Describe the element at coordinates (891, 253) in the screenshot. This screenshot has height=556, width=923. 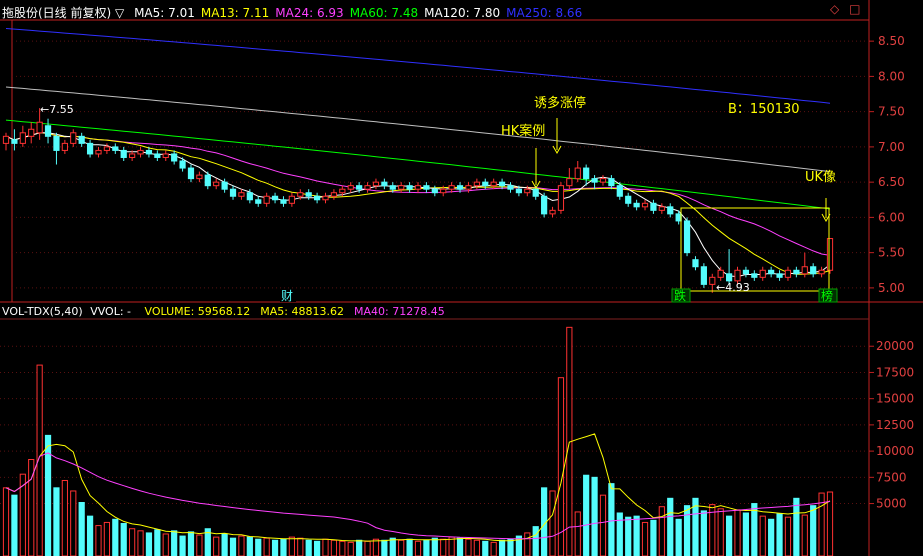
I see `price-tick-label: 5.50` at that location.